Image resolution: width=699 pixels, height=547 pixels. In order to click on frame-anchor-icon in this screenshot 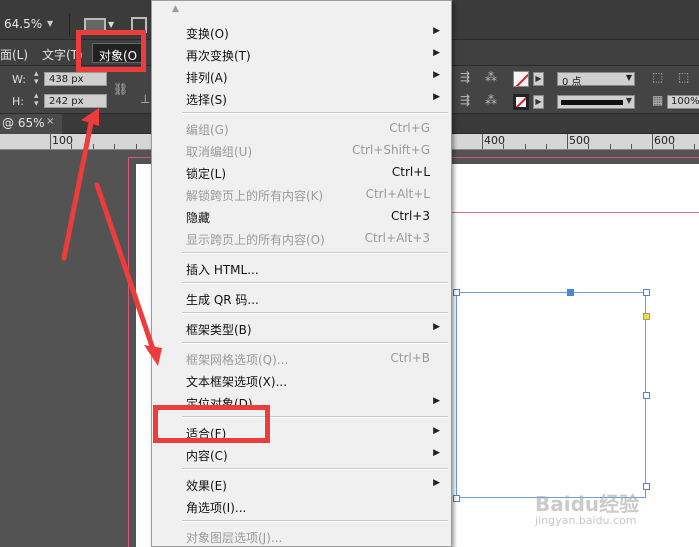, I will do `click(646, 316)`.